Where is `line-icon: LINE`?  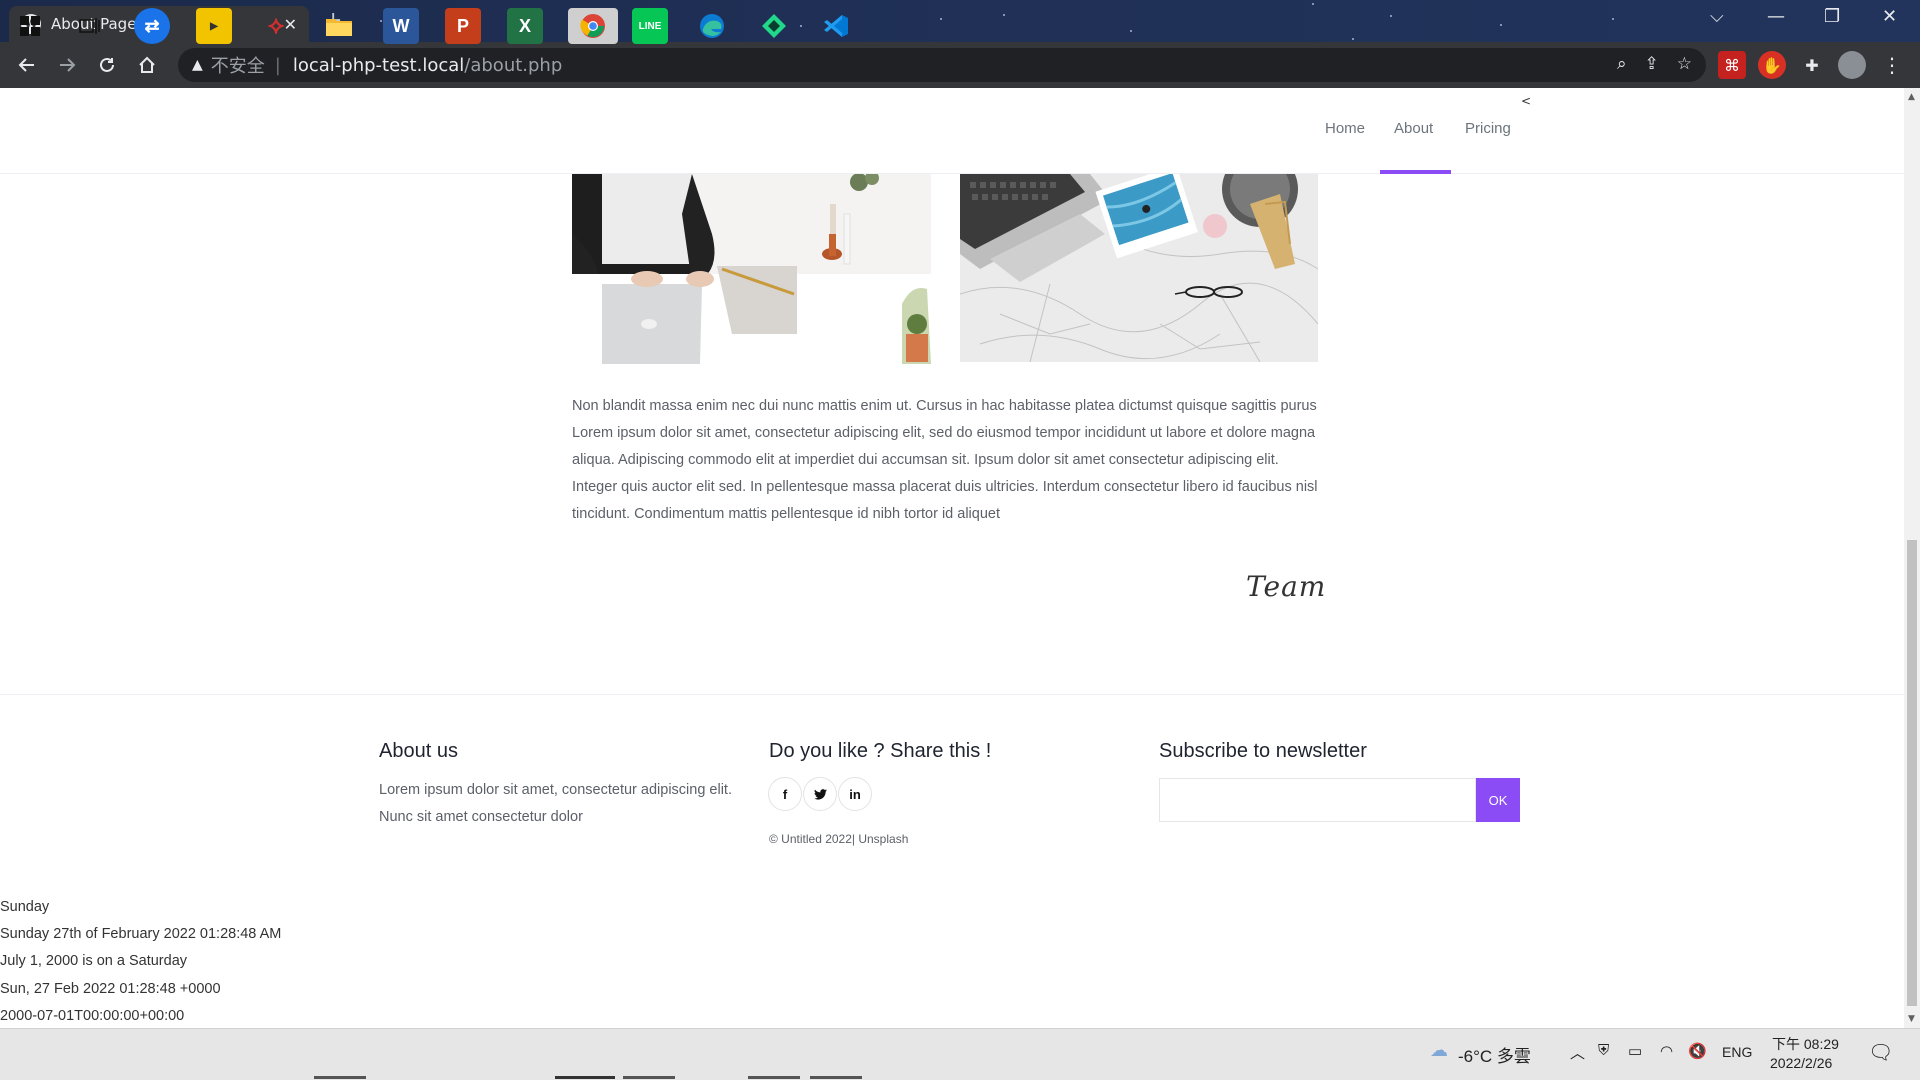
line-icon: LINE is located at coordinates (650, 26).